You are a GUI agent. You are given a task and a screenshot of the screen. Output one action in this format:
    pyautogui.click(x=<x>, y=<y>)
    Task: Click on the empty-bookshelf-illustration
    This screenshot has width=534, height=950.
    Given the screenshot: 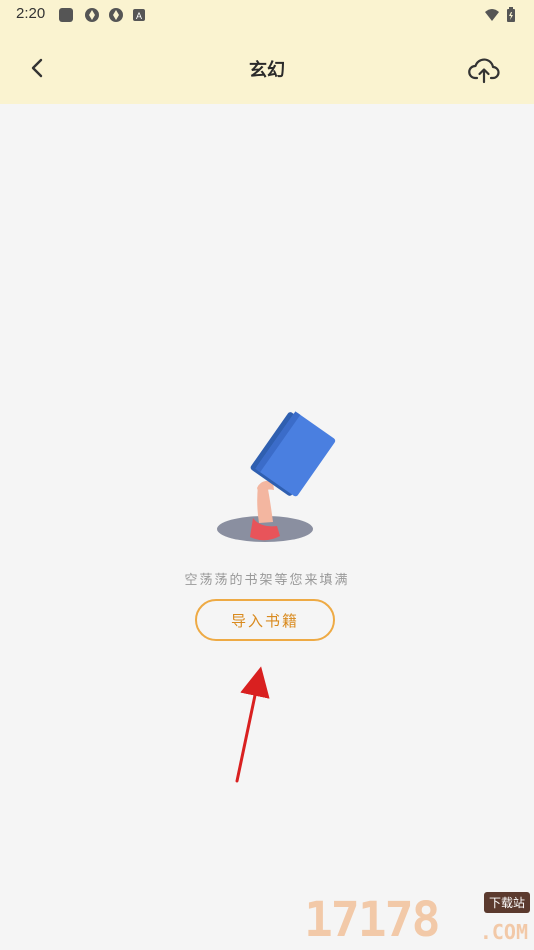 What is the action you would take?
    pyautogui.click(x=276, y=476)
    